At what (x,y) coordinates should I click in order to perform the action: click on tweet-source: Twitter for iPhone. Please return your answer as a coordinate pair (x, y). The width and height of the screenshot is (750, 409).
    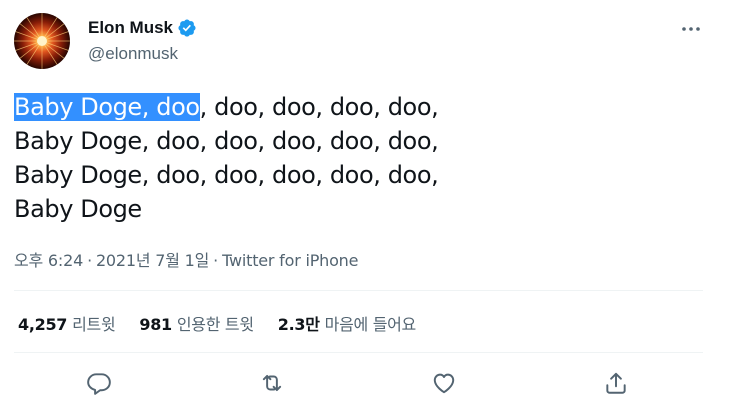
    Looking at the image, I should click on (290, 260).